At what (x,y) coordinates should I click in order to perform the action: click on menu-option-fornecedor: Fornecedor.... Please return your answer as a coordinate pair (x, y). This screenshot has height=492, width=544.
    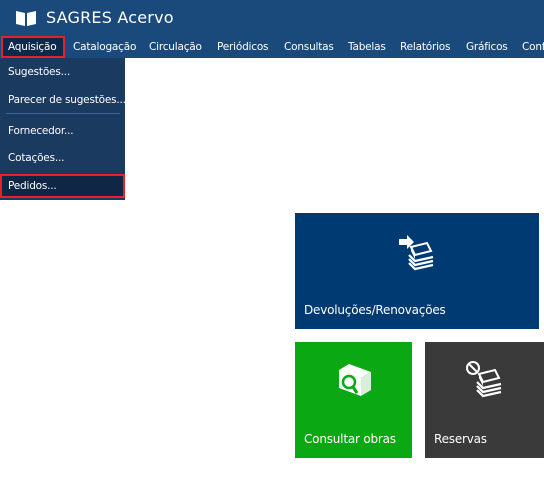
    Looking at the image, I should click on (62, 131).